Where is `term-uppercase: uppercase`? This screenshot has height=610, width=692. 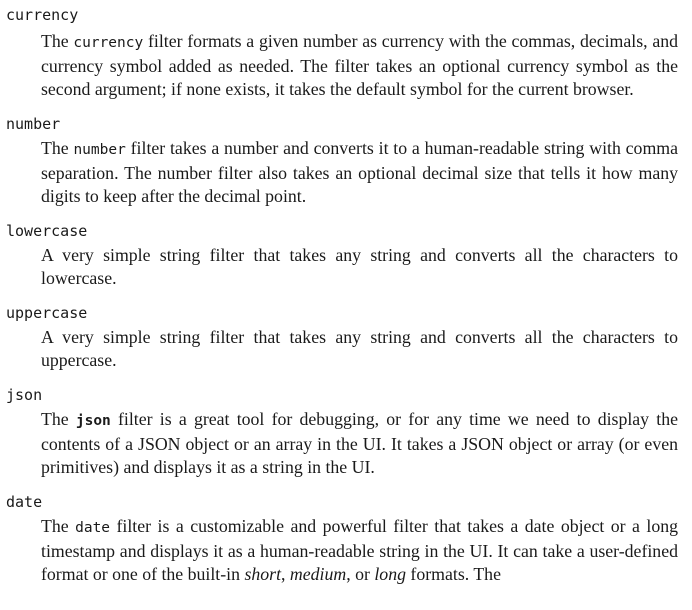
term-uppercase: uppercase is located at coordinates (47, 313).